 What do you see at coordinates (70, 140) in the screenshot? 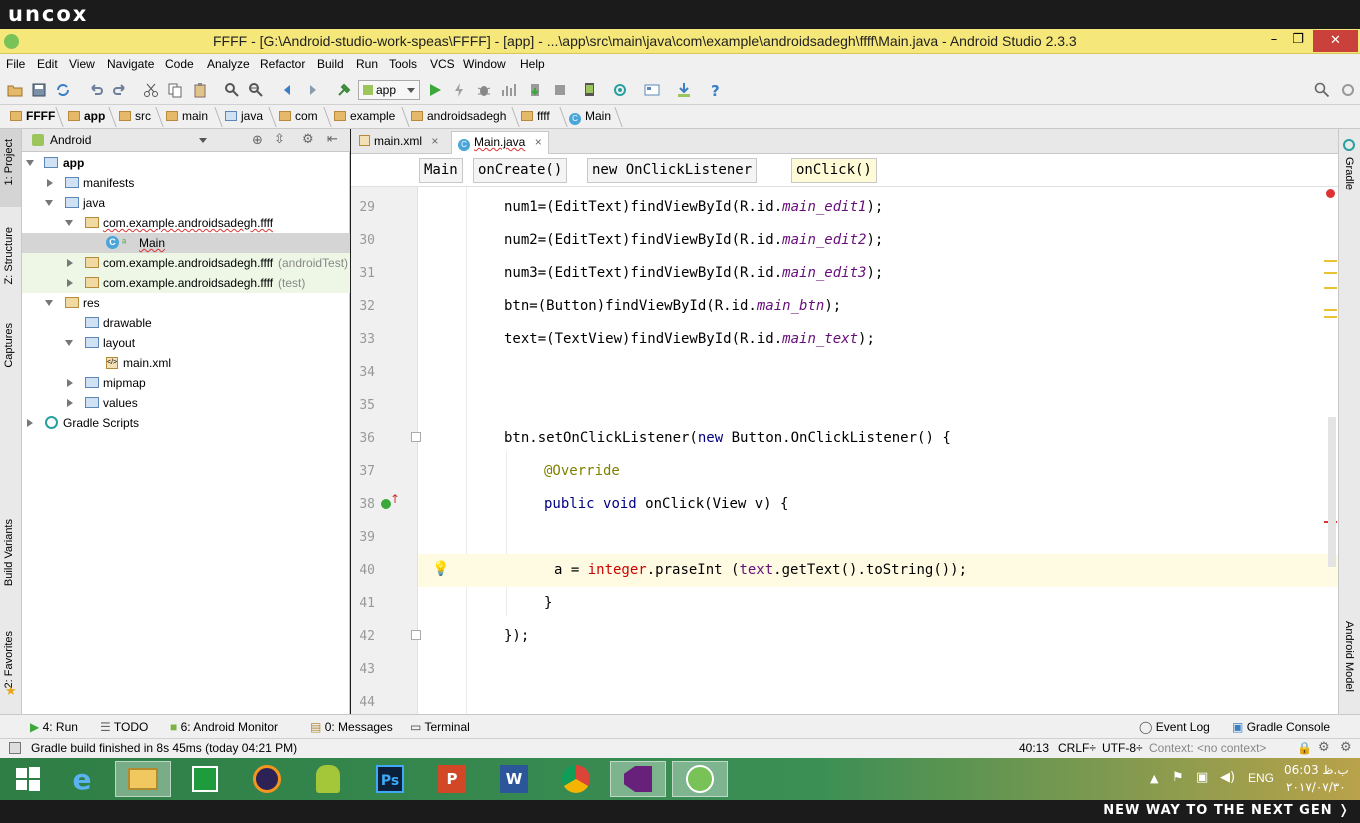
I see `project-view-mode: Android` at bounding box center [70, 140].